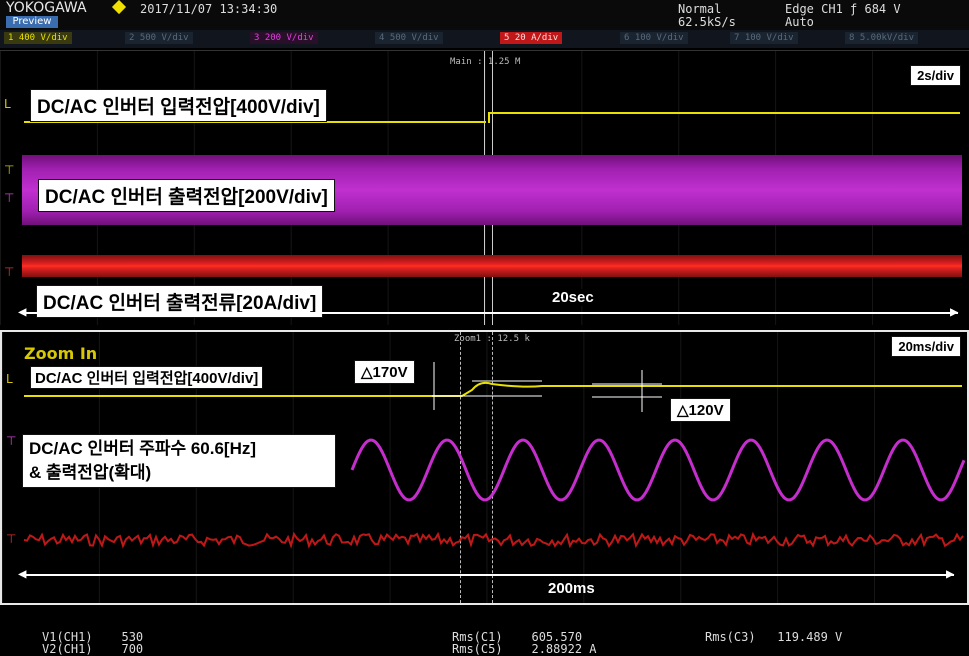  Describe the element at coordinates (882, 38) in the screenshot. I see `channel-8-tab: 8 5.00kV/div` at that location.